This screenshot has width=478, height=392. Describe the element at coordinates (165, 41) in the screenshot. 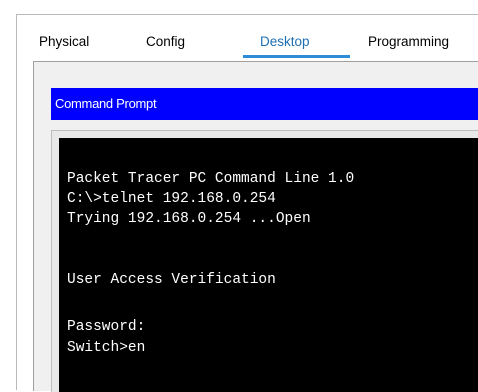

I see `tab-config: Config` at that location.